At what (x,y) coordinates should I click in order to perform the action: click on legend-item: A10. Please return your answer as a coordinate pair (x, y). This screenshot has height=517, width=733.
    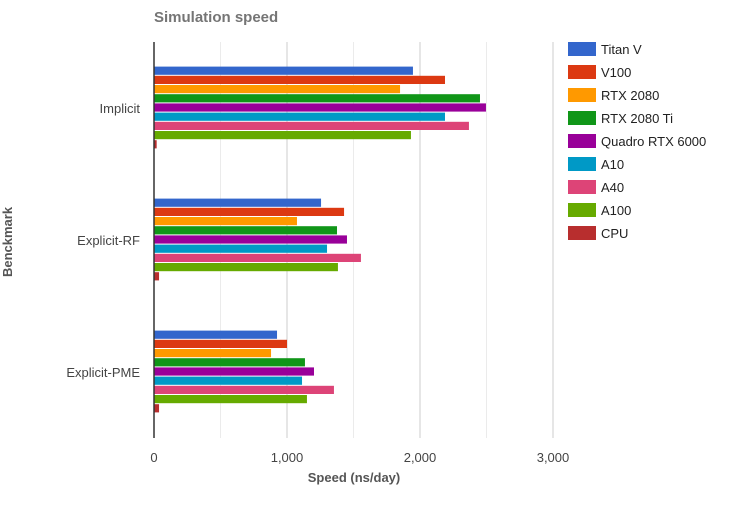
    Looking at the image, I should click on (596, 164).